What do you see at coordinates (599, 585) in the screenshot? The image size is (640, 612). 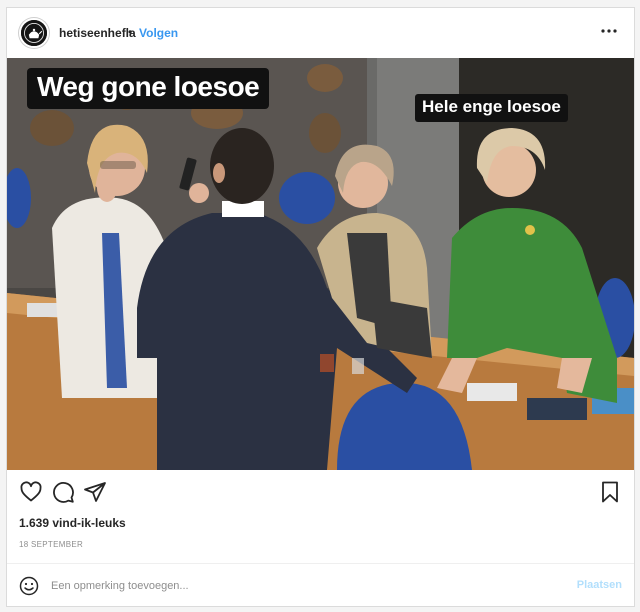 I see `post-comment-button: Plaatsen` at bounding box center [599, 585].